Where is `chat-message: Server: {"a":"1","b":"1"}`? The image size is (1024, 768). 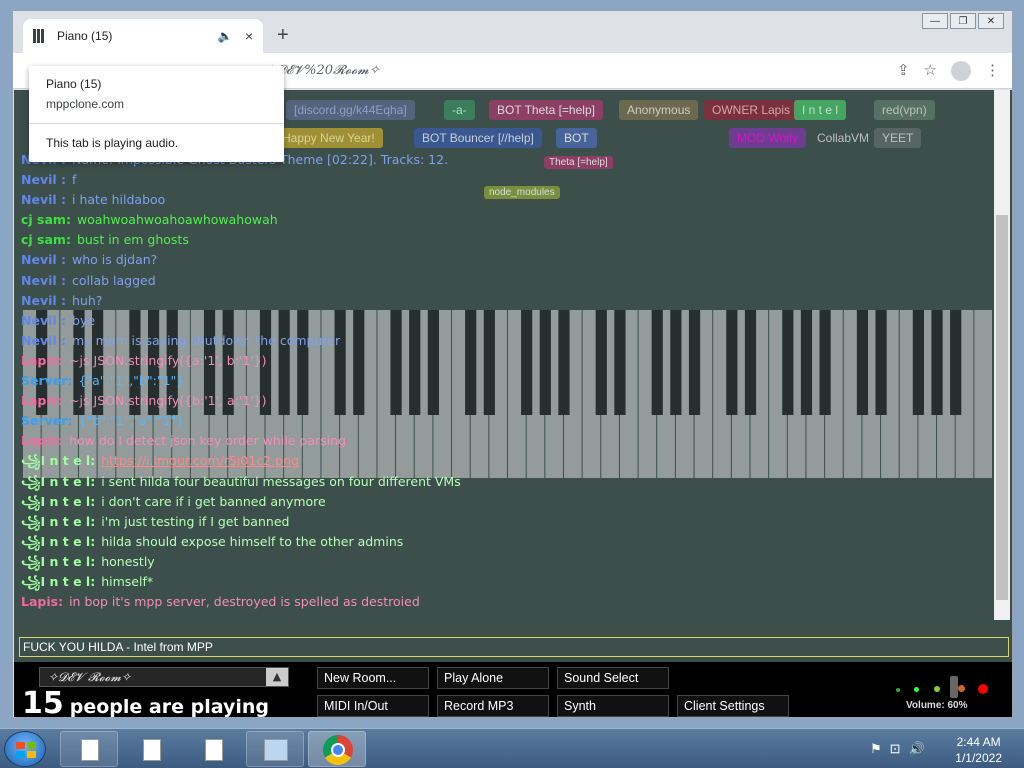 chat-message: Server: {"a":"1","b":"1"} is located at coordinates (506, 381).